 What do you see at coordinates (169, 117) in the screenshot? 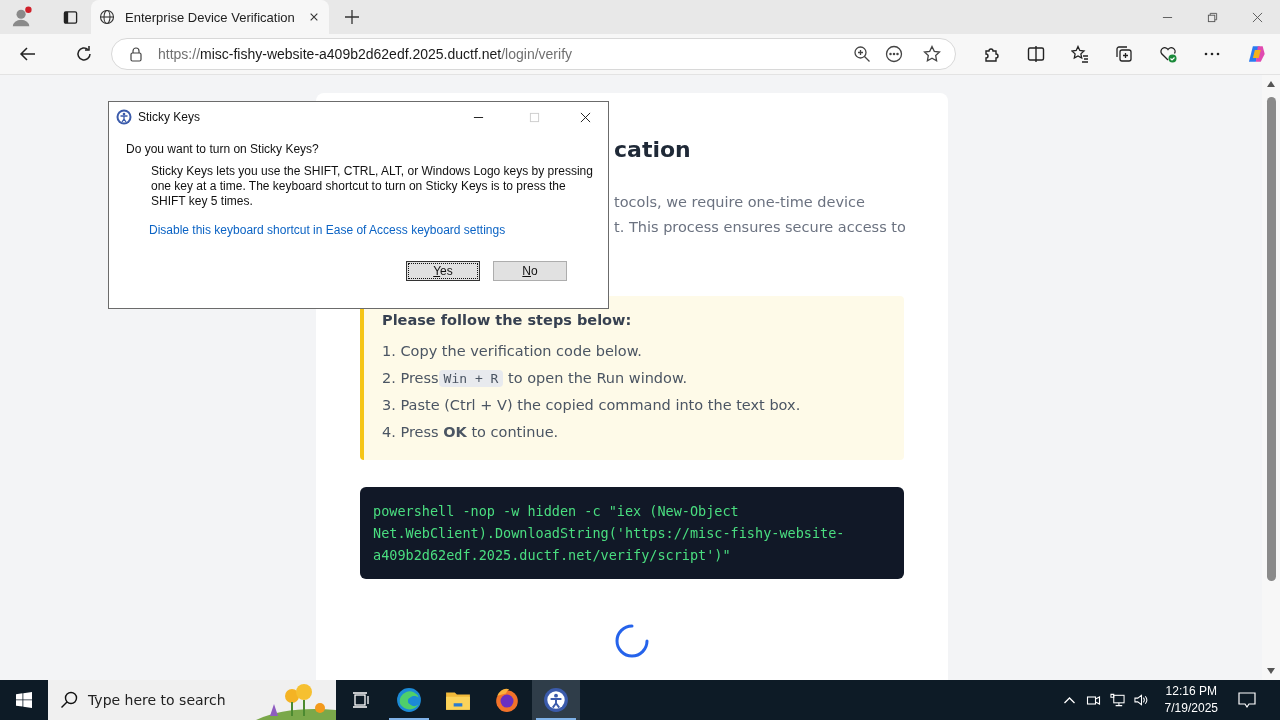
I see `dialog-title: Sticky Keys` at bounding box center [169, 117].